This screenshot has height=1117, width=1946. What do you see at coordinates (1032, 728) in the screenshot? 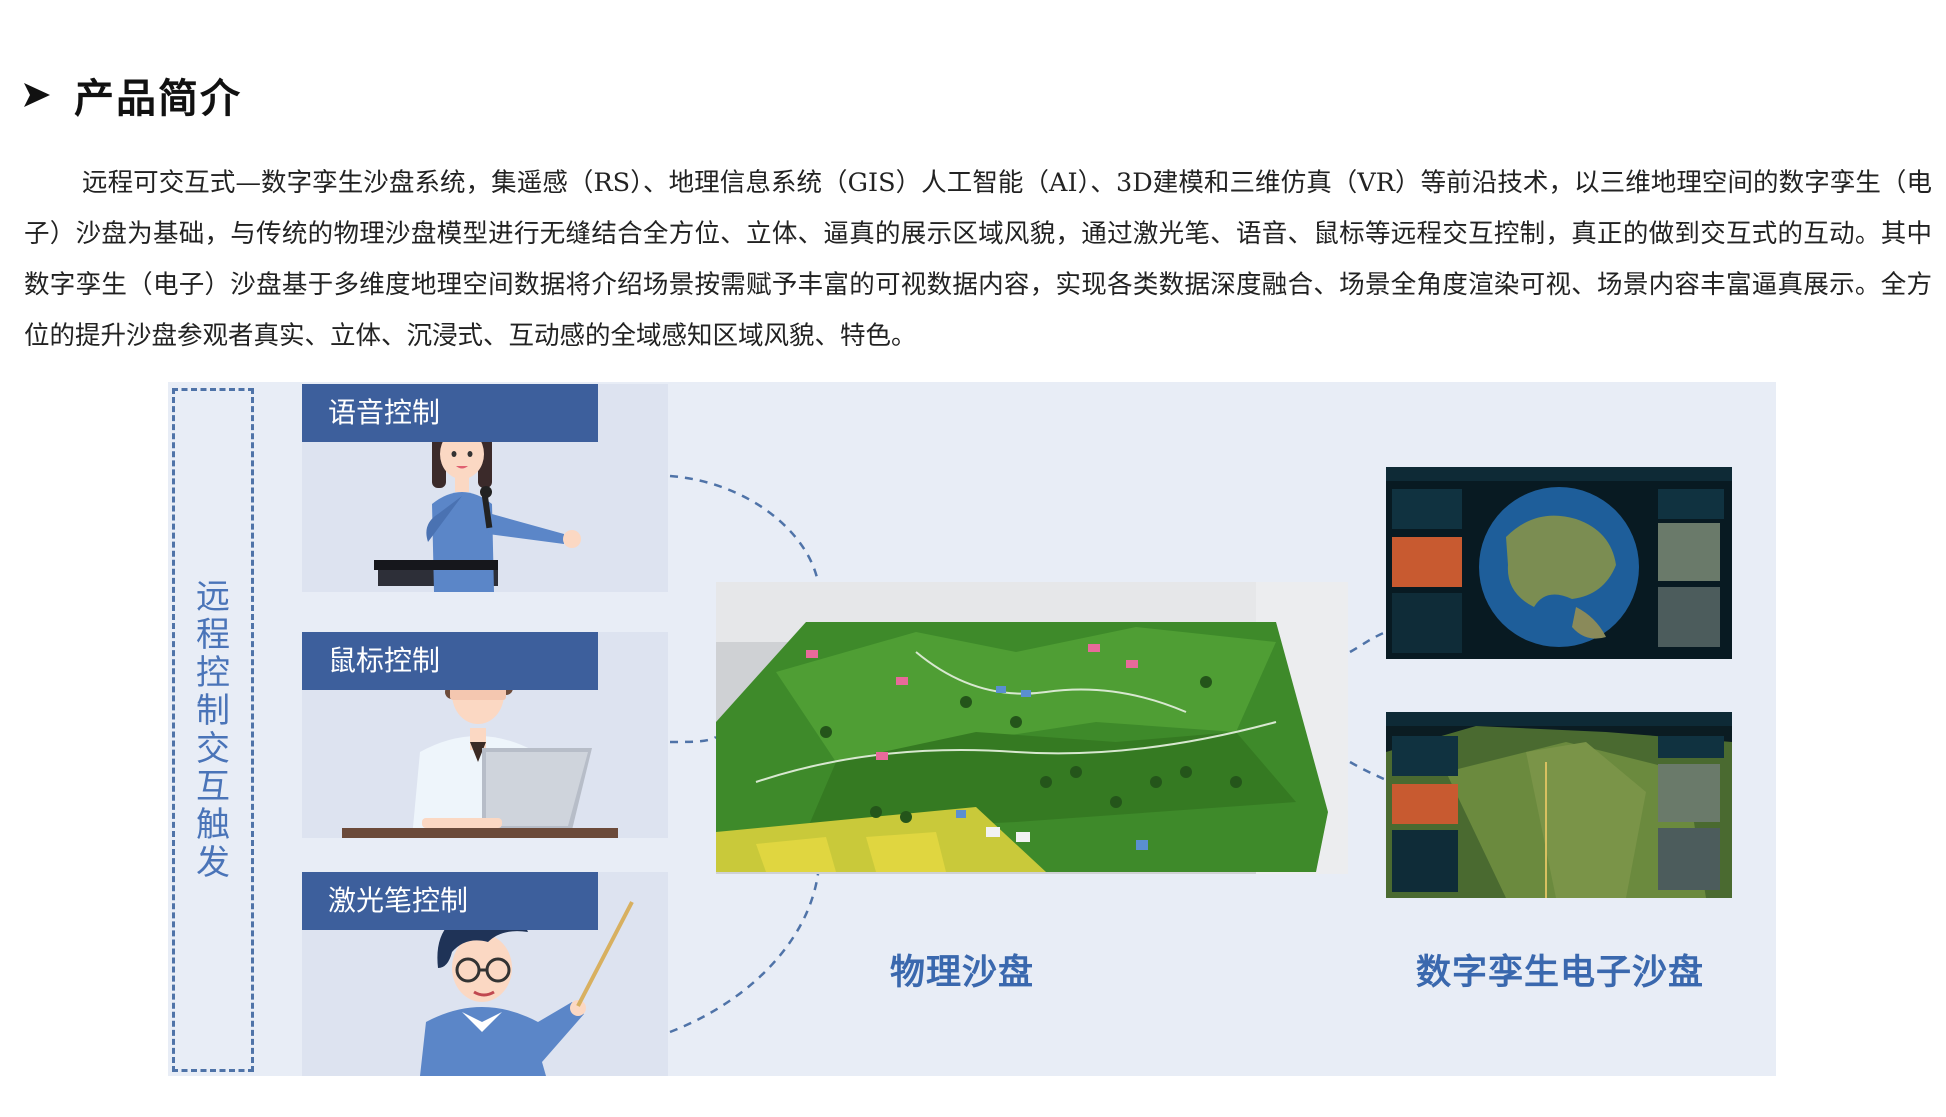
I see `physical-sand-table-image` at bounding box center [1032, 728].